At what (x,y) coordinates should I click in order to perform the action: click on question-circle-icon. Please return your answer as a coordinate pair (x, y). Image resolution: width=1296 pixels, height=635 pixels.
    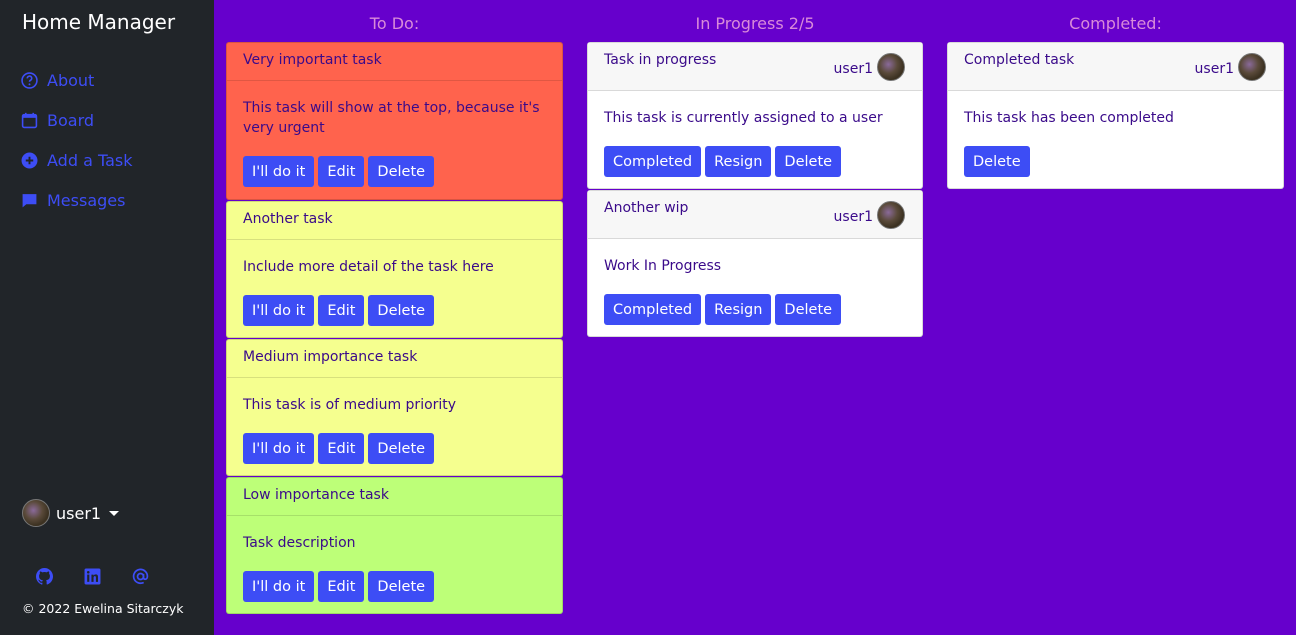
    Looking at the image, I should click on (29, 80).